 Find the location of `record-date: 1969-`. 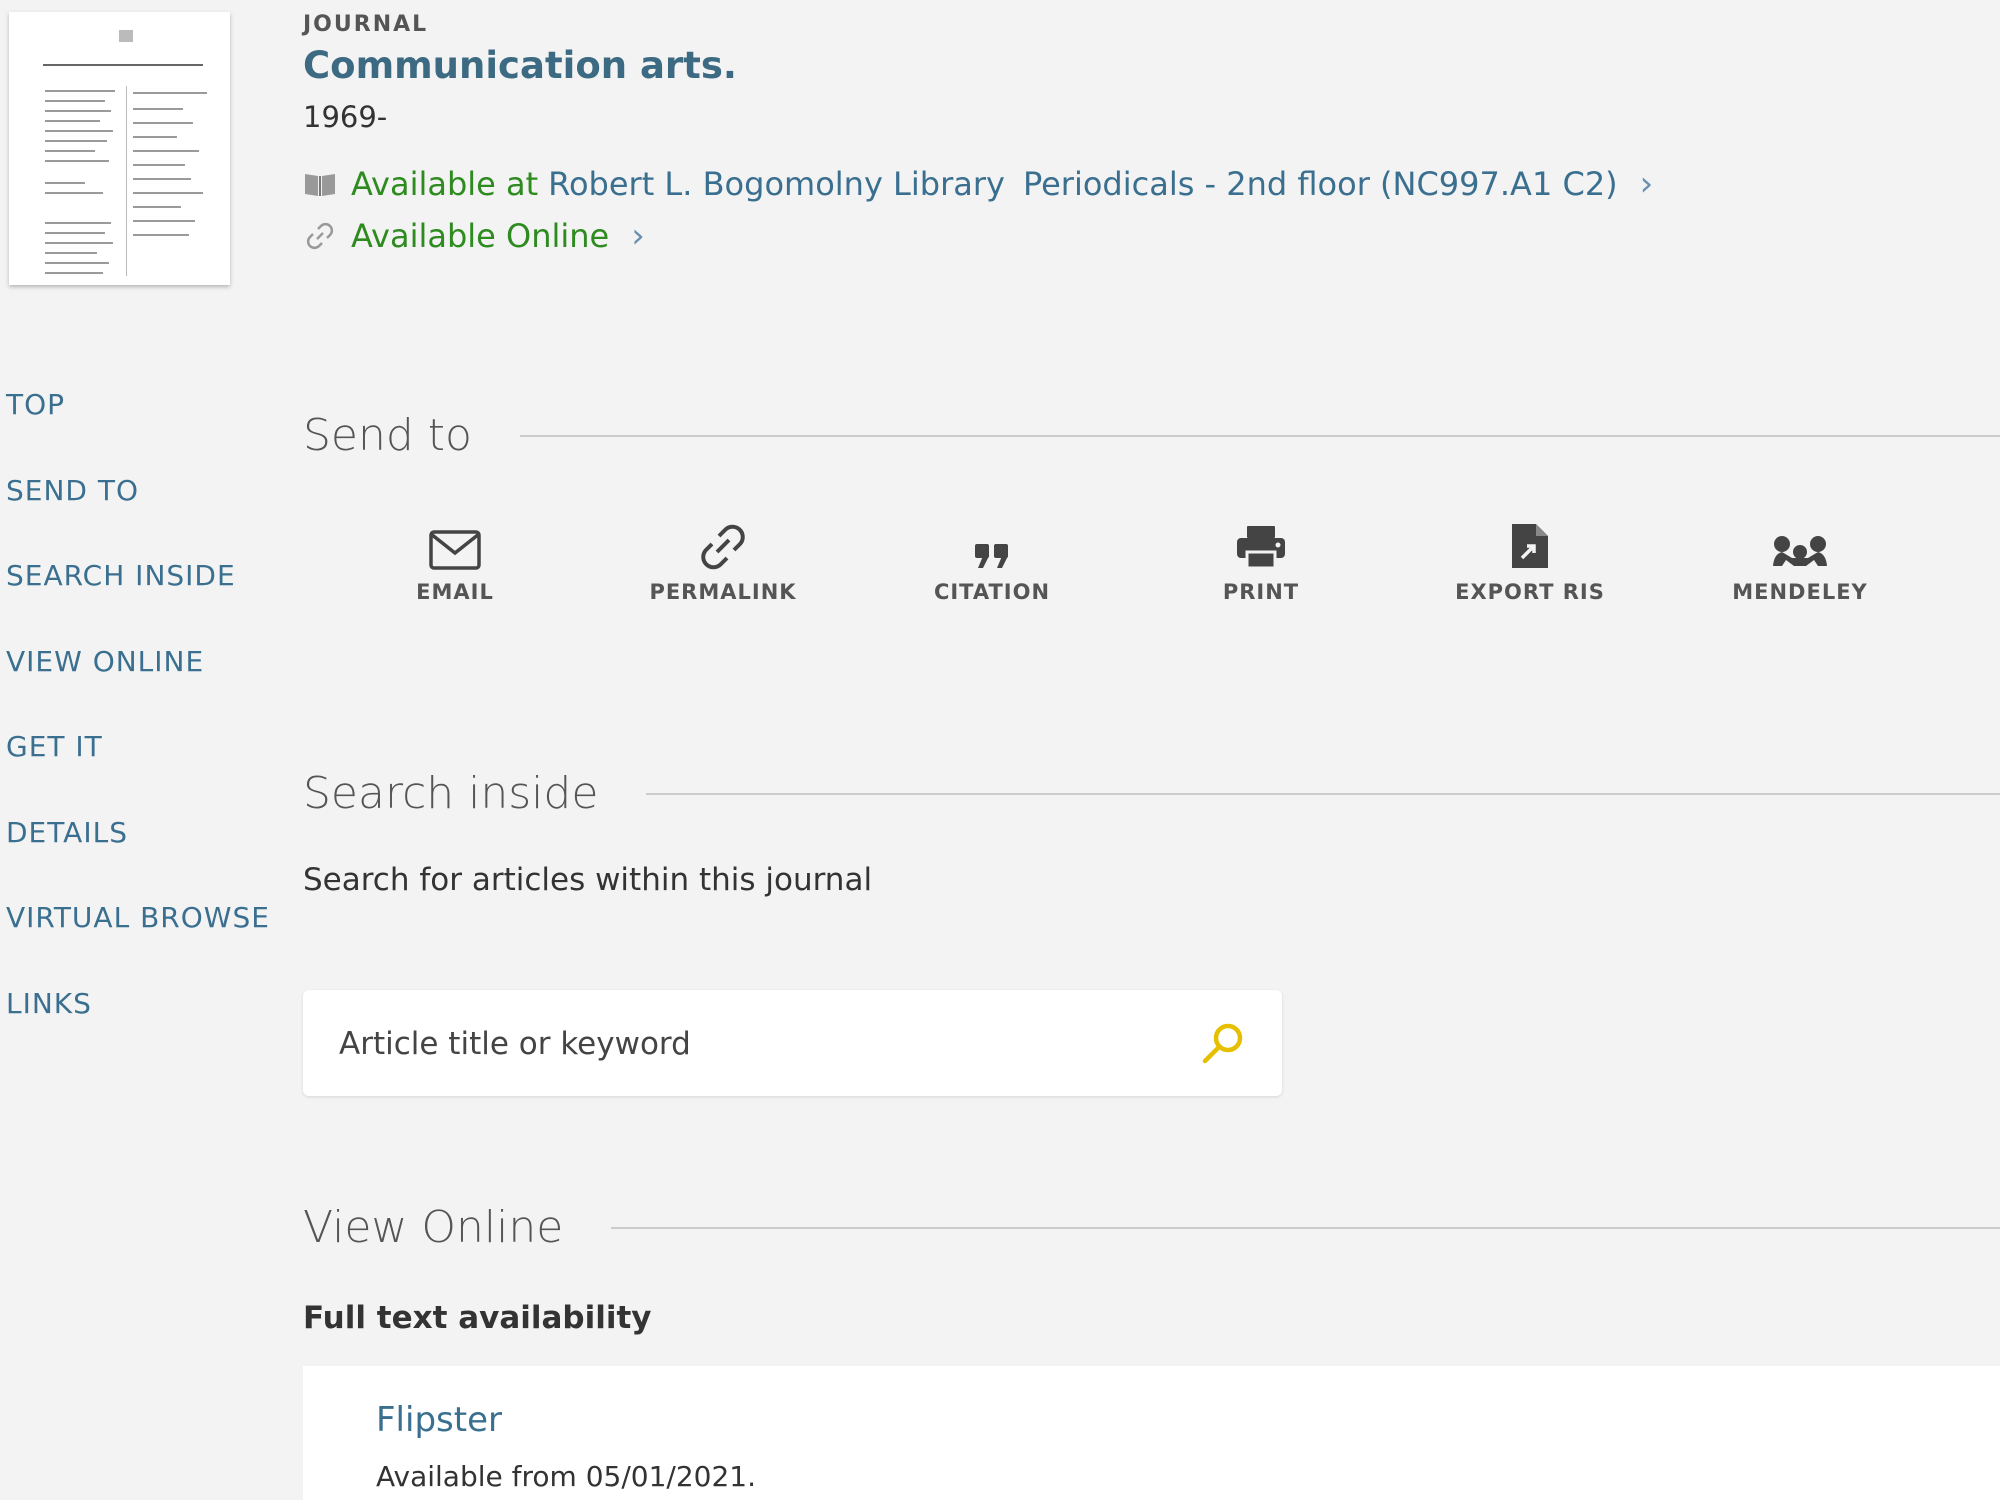

record-date: 1969- is located at coordinates (345, 117).